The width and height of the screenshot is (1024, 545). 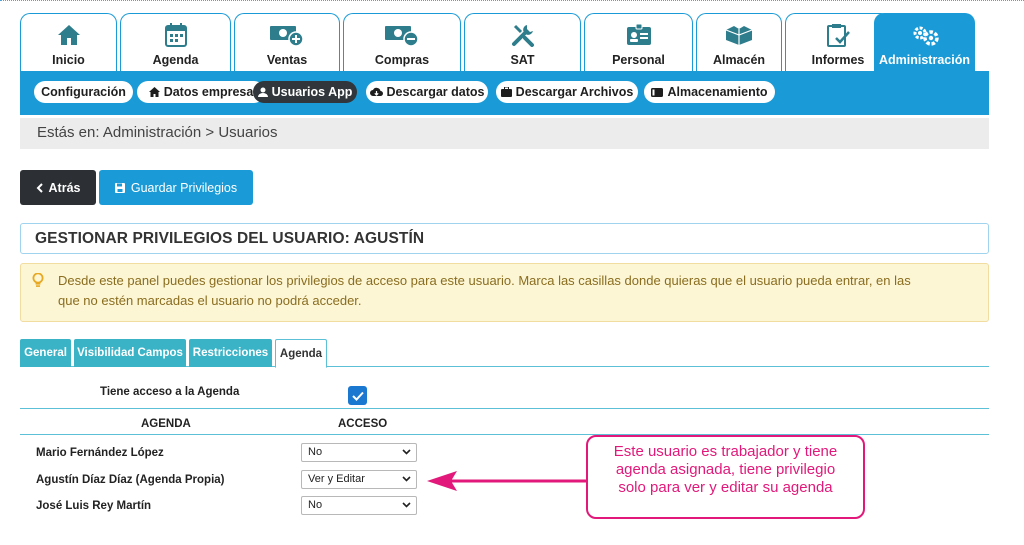 What do you see at coordinates (130, 480) in the screenshot?
I see `agenda-row-name: Agustín Díaz Díaz (Agenda Propia)` at bounding box center [130, 480].